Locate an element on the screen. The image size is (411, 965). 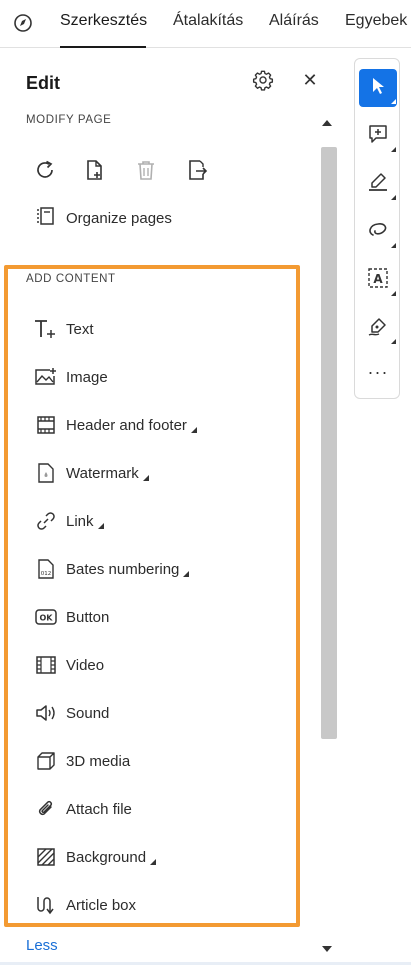
gear-icon is located at coordinates (263, 80).